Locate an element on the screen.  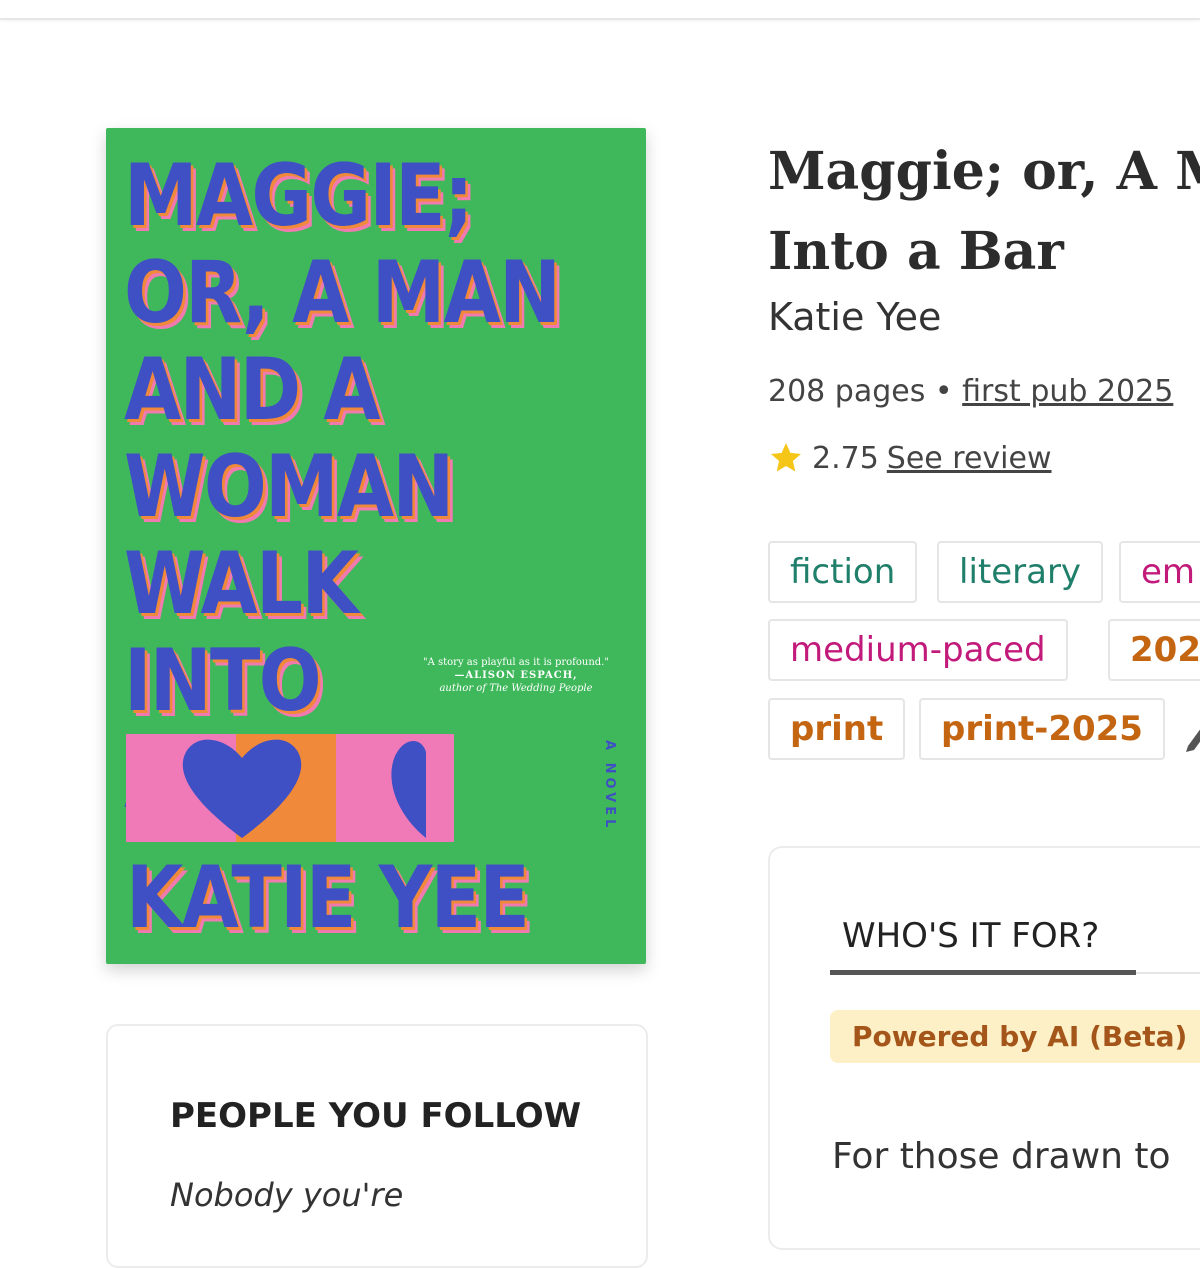
cover-blurb-quote: "A story as playful as it is profound." is located at coordinates (516, 662).